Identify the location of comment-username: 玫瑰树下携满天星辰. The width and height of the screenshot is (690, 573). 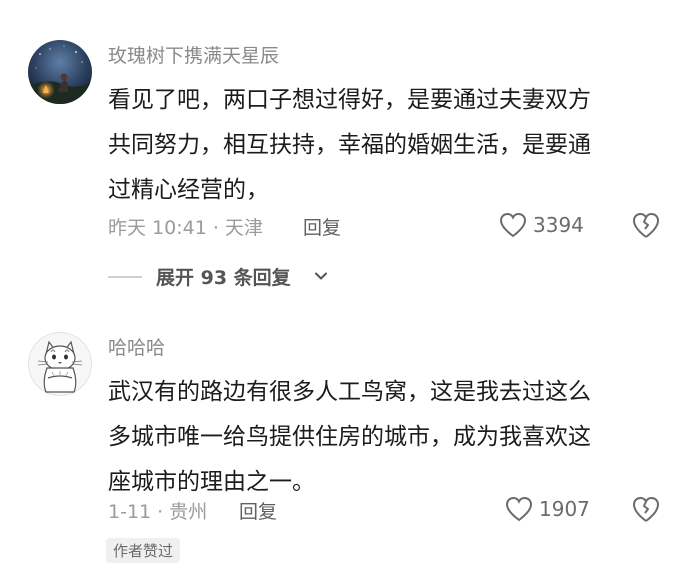
(193, 54).